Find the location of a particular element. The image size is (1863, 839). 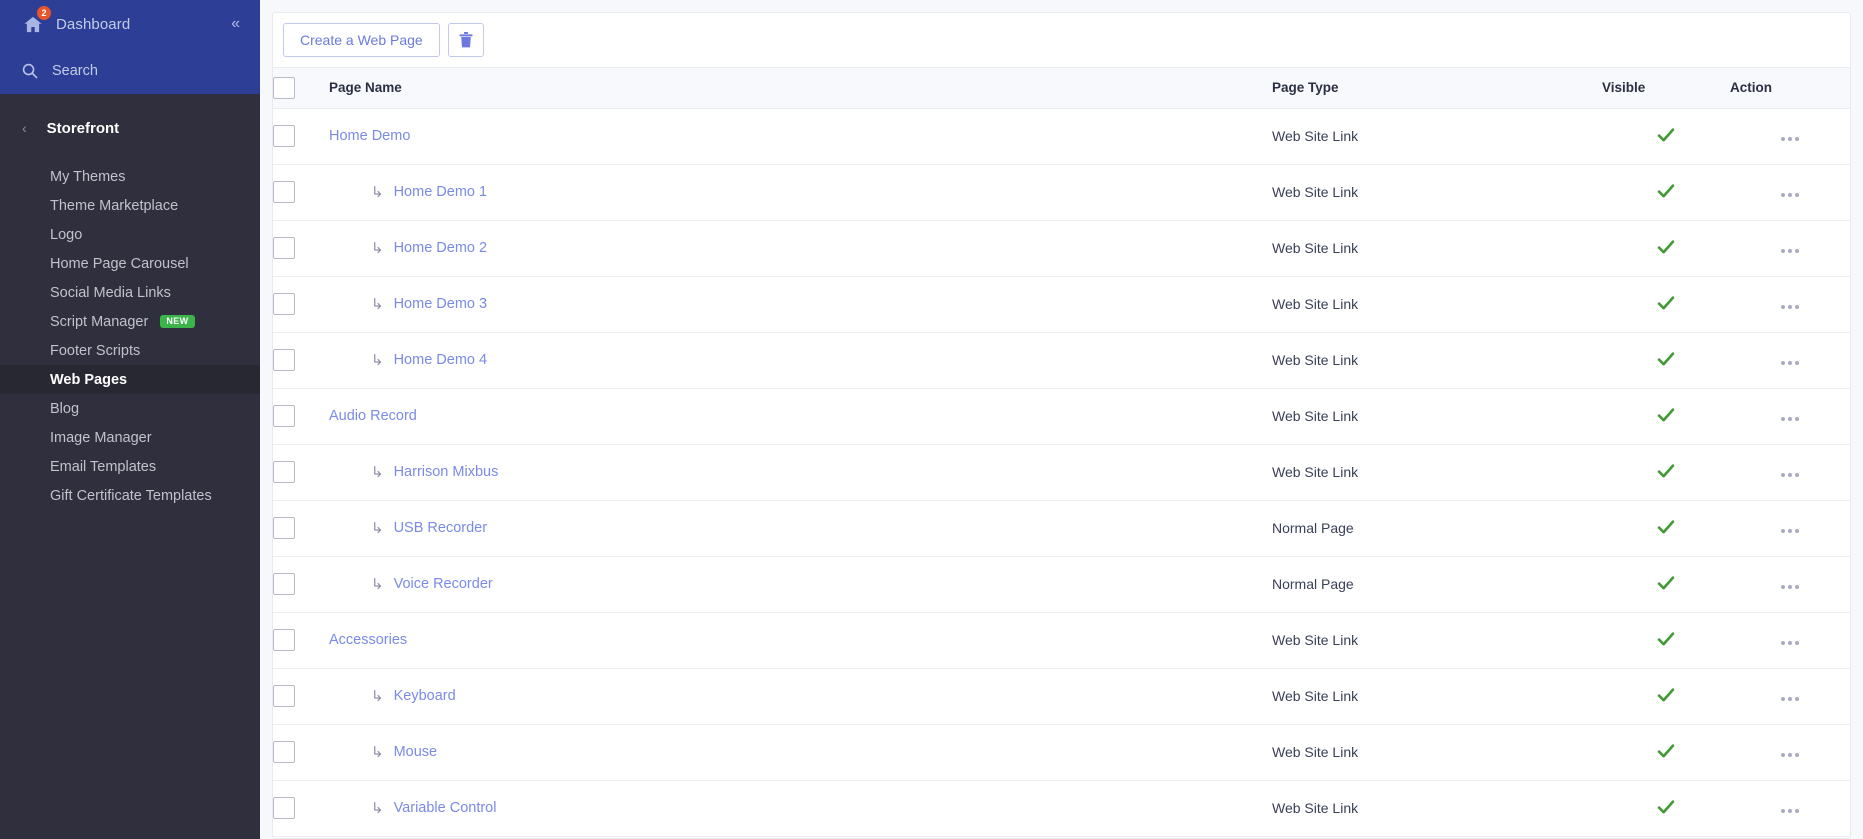

page-name-link: Harrison Mixbus is located at coordinates (446, 472).